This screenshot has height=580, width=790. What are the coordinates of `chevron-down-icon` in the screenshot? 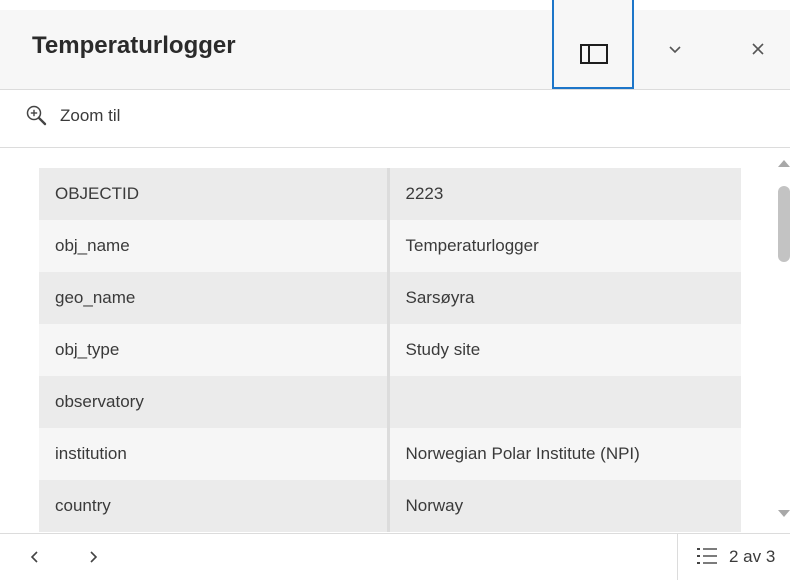 It's located at (675, 50).